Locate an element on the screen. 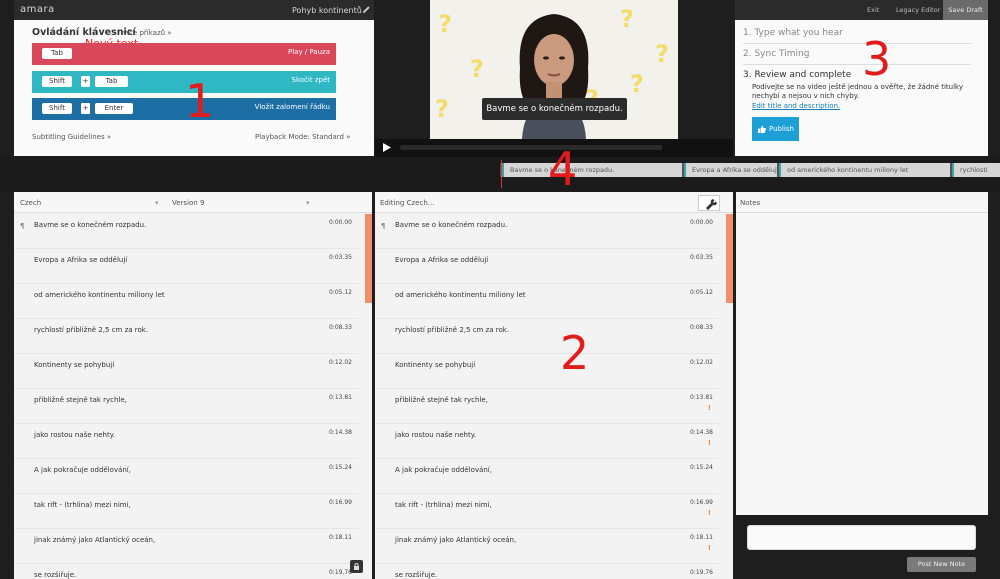 The height and width of the screenshot is (579, 1000). notes-title: Notes is located at coordinates (750, 203).